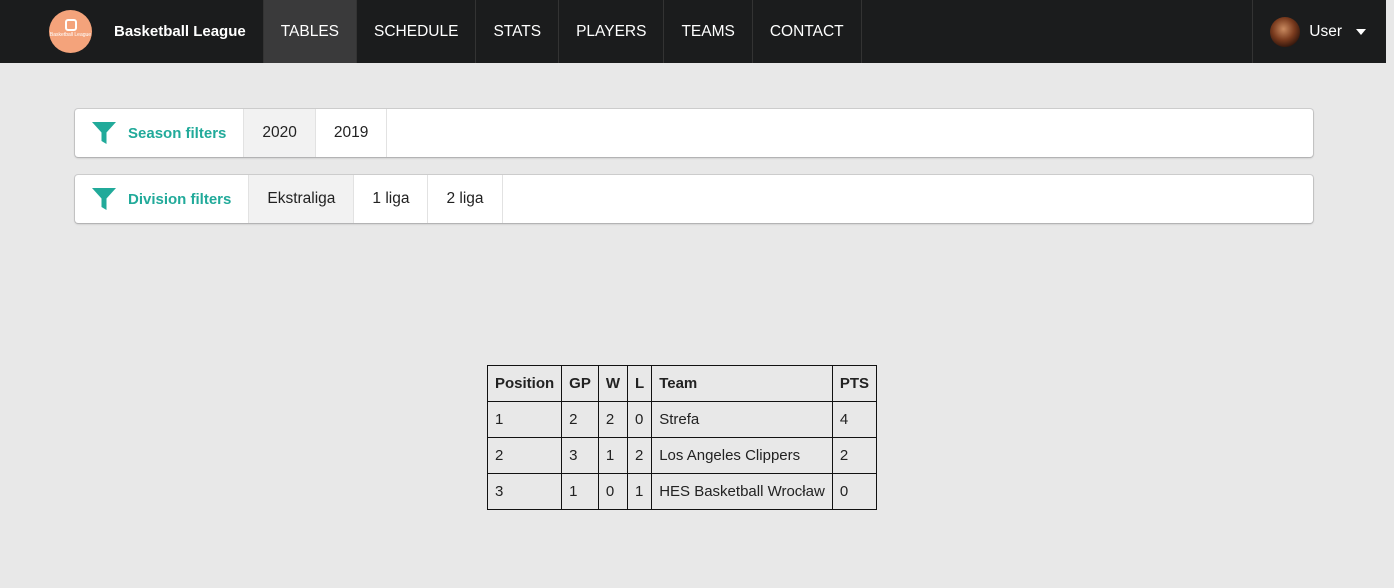  What do you see at coordinates (524, 491) in the screenshot?
I see `cell-position: 3` at bounding box center [524, 491].